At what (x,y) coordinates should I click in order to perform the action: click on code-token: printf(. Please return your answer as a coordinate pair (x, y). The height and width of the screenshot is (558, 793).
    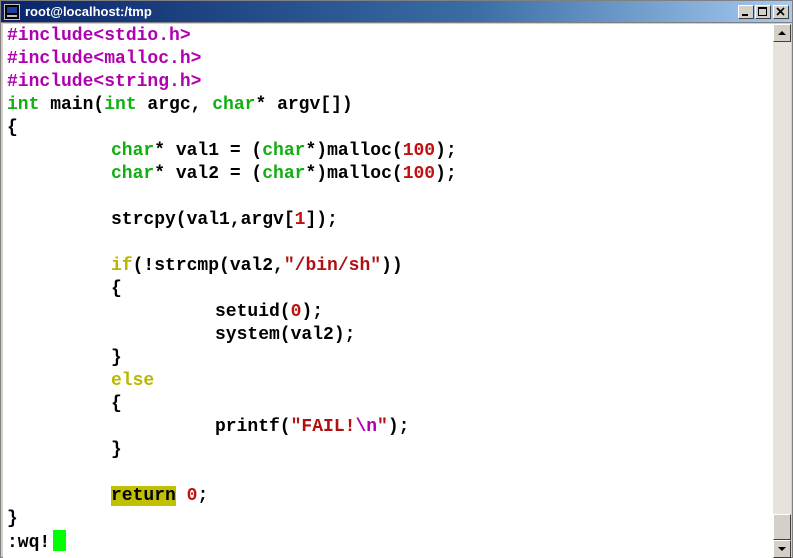
    Looking at the image, I should click on (253, 427).